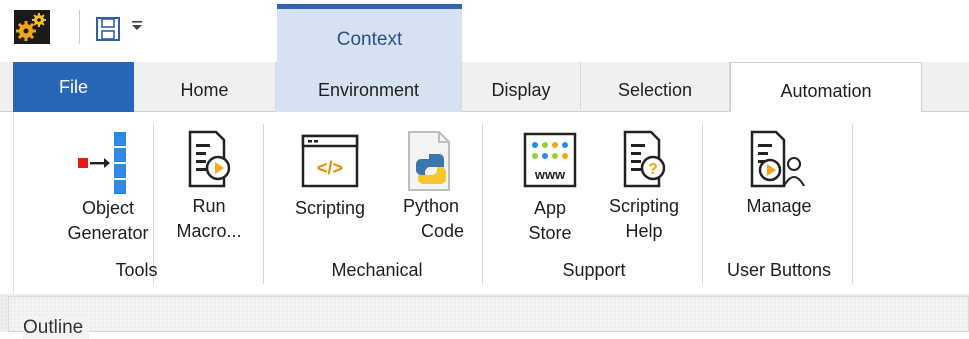  What do you see at coordinates (644, 231) in the screenshot?
I see `scripting-help-label-line2: Help` at bounding box center [644, 231].